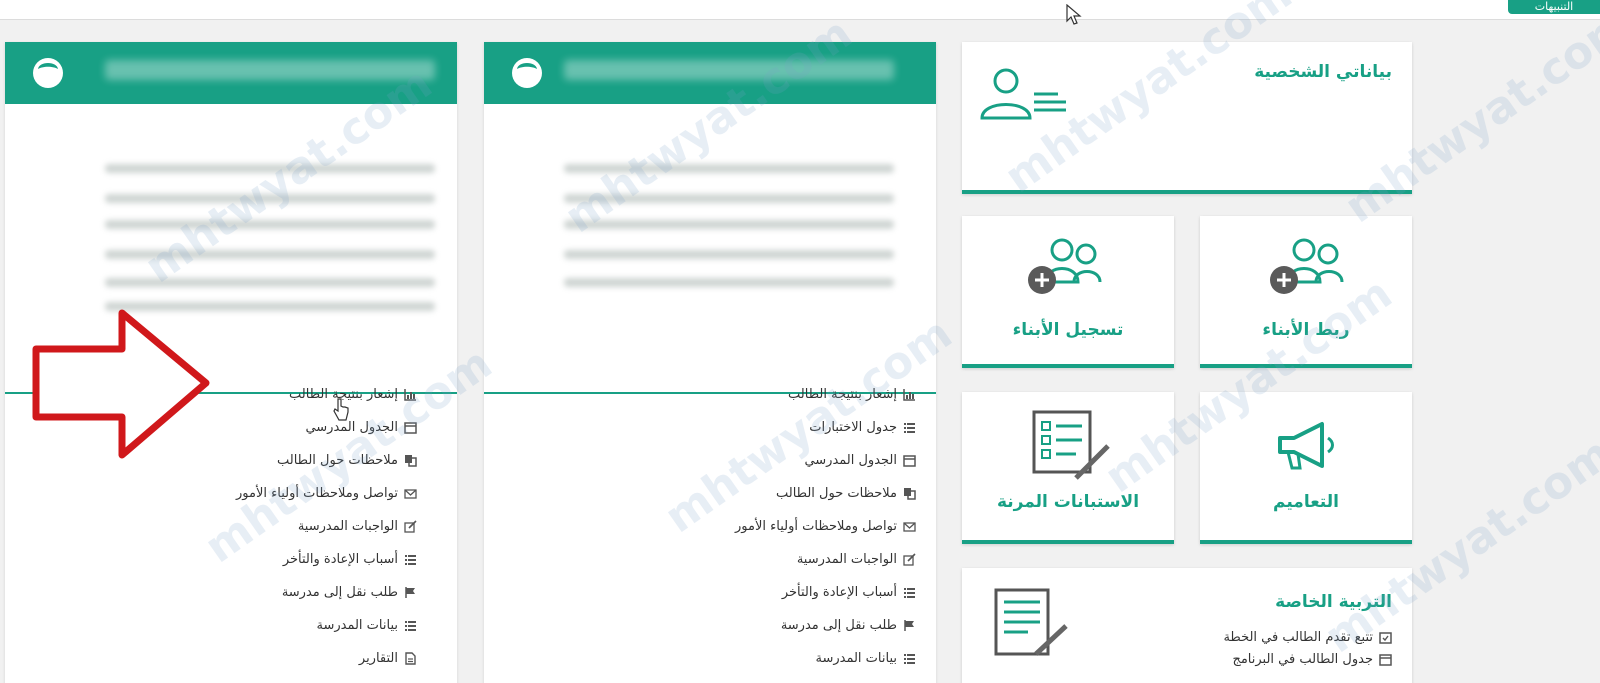 Image resolution: width=1600 pixels, height=683 pixels. Describe the element at coordinates (1306, 330) in the screenshot. I see `card-title: ربط الأبناء` at that location.